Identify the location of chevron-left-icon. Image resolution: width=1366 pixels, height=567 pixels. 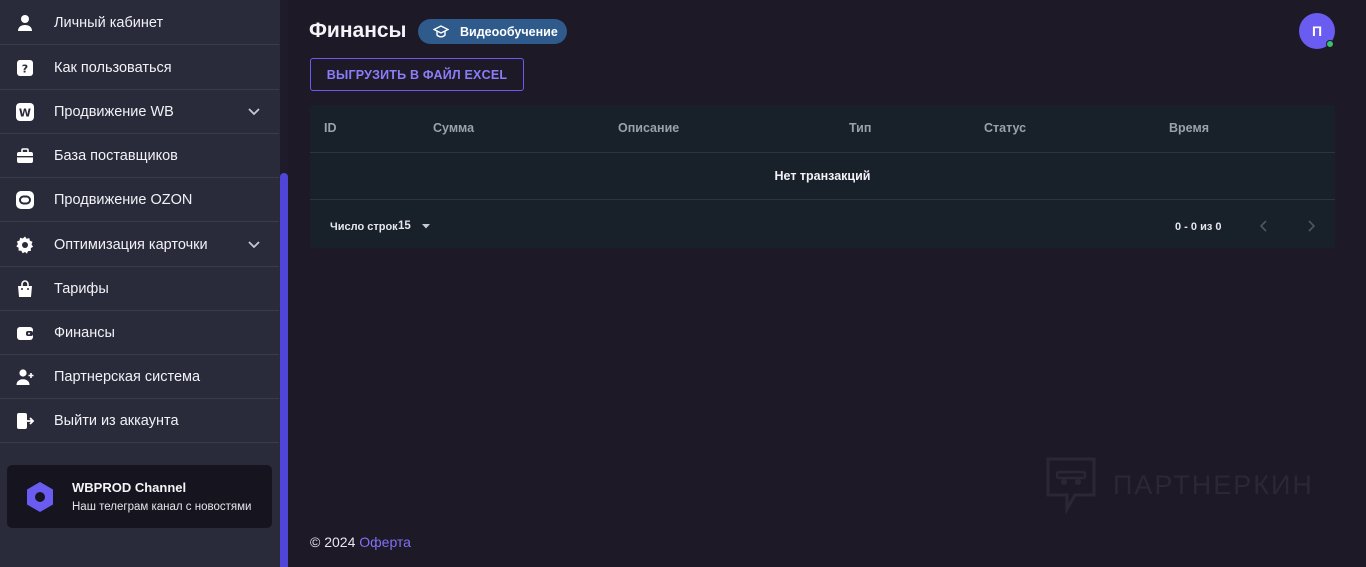
(1263, 226).